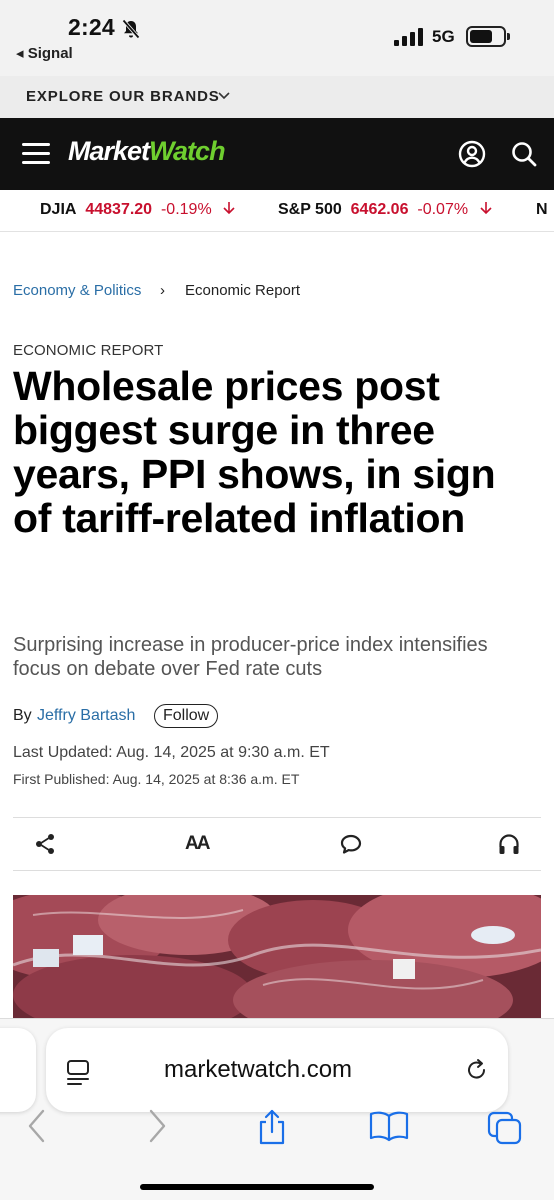  I want to click on user-icon, so click(472, 154).